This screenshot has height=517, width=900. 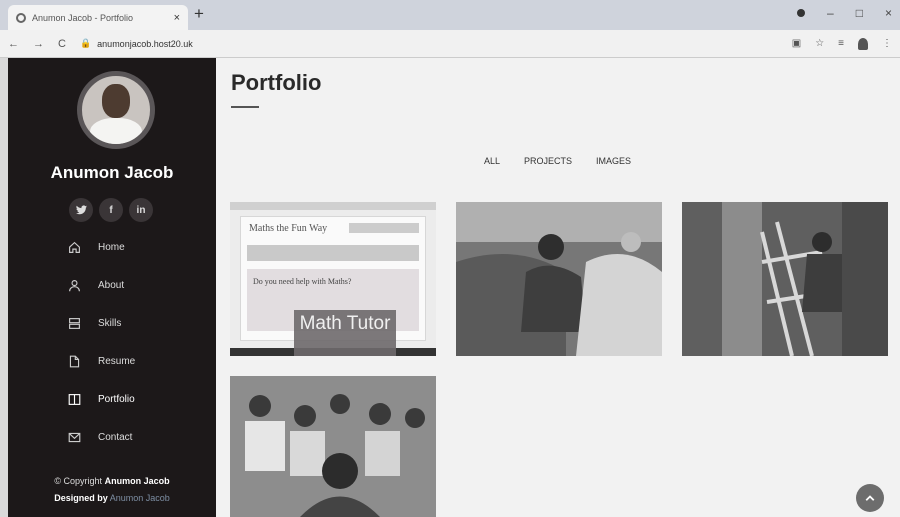 I want to click on url-field: anumonjacob.host20.uk, so click(x=444, y=44).